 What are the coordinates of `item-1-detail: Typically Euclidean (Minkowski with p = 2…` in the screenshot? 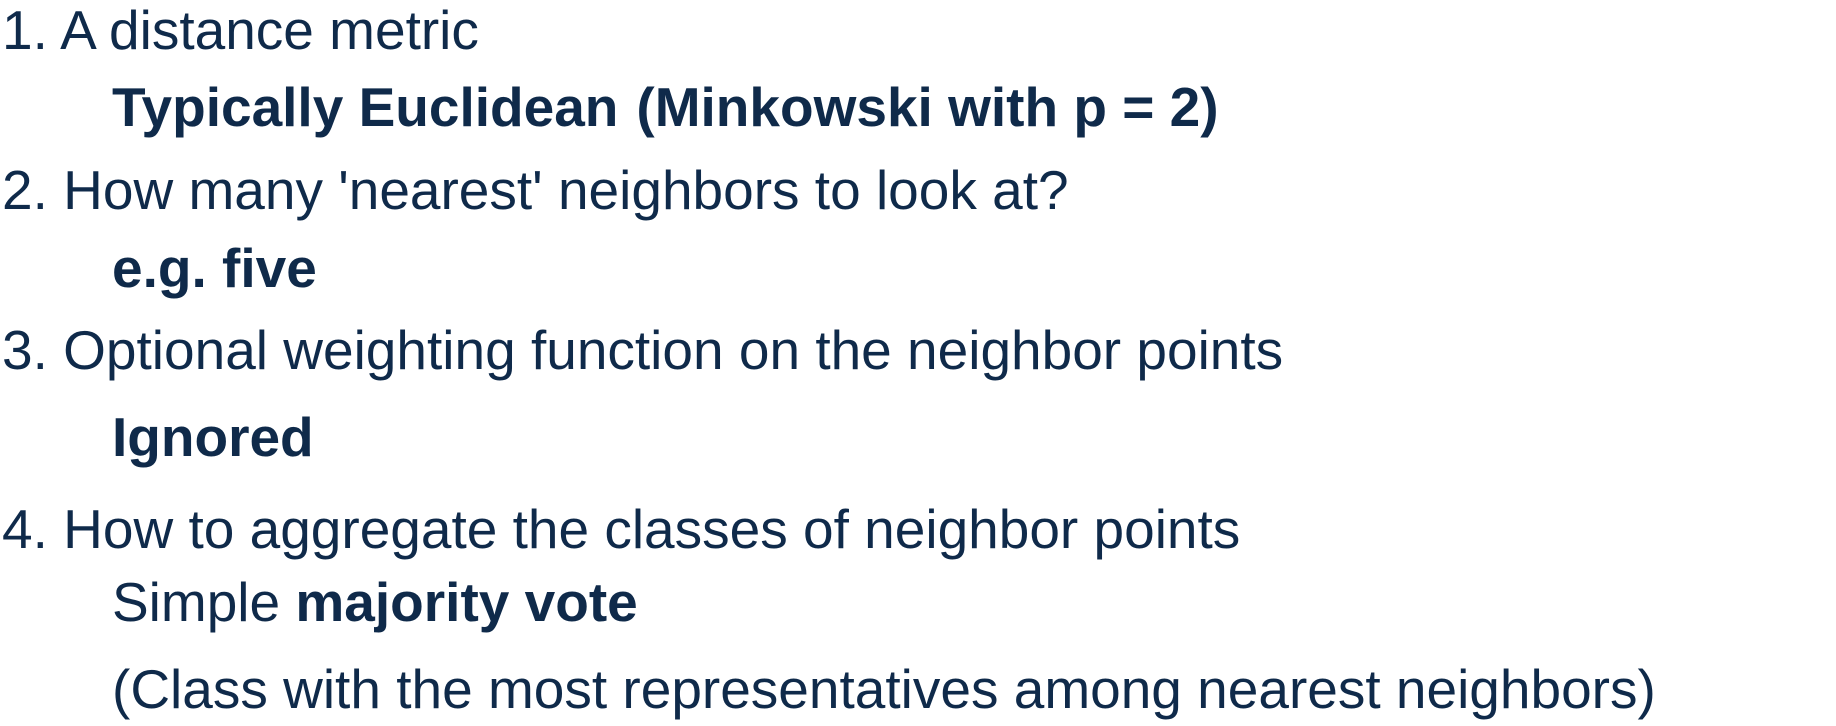 It's located at (665, 107).